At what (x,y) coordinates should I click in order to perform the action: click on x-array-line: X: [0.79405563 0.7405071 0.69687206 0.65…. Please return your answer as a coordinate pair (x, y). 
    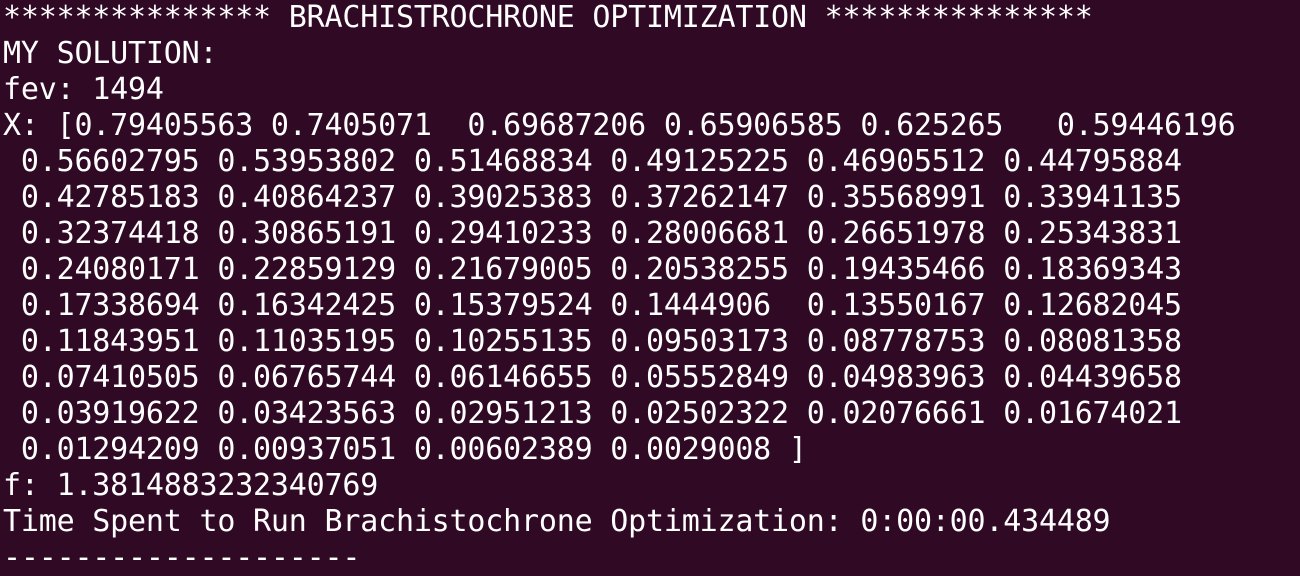
    Looking at the image, I should click on (619, 125).